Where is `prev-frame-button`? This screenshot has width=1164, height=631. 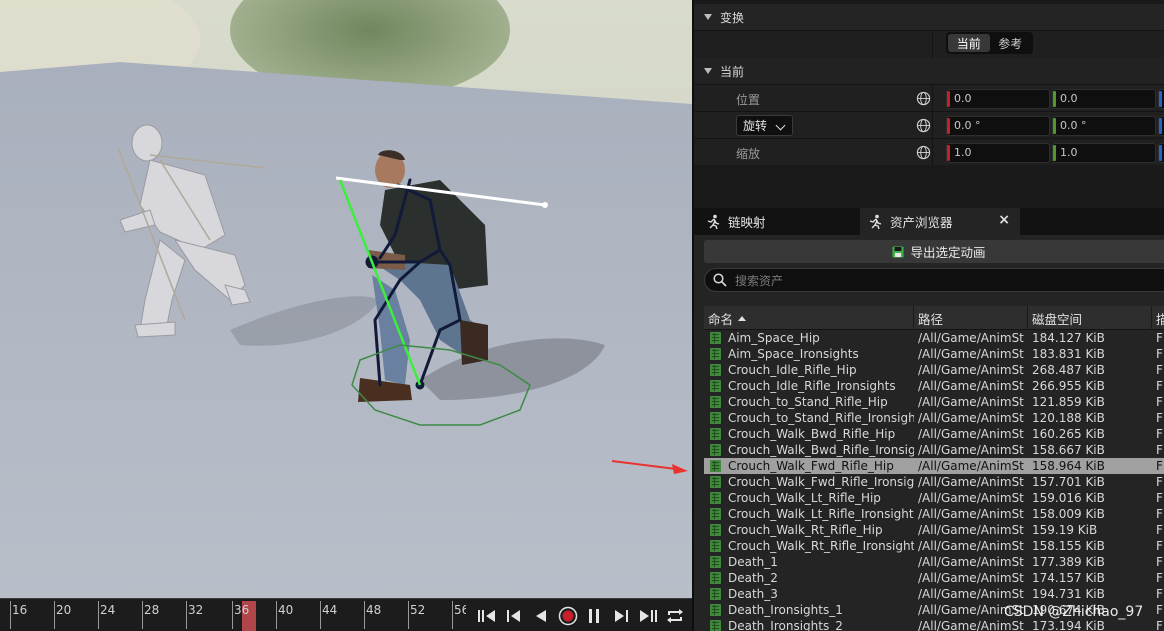
prev-frame-button is located at coordinates (514, 616).